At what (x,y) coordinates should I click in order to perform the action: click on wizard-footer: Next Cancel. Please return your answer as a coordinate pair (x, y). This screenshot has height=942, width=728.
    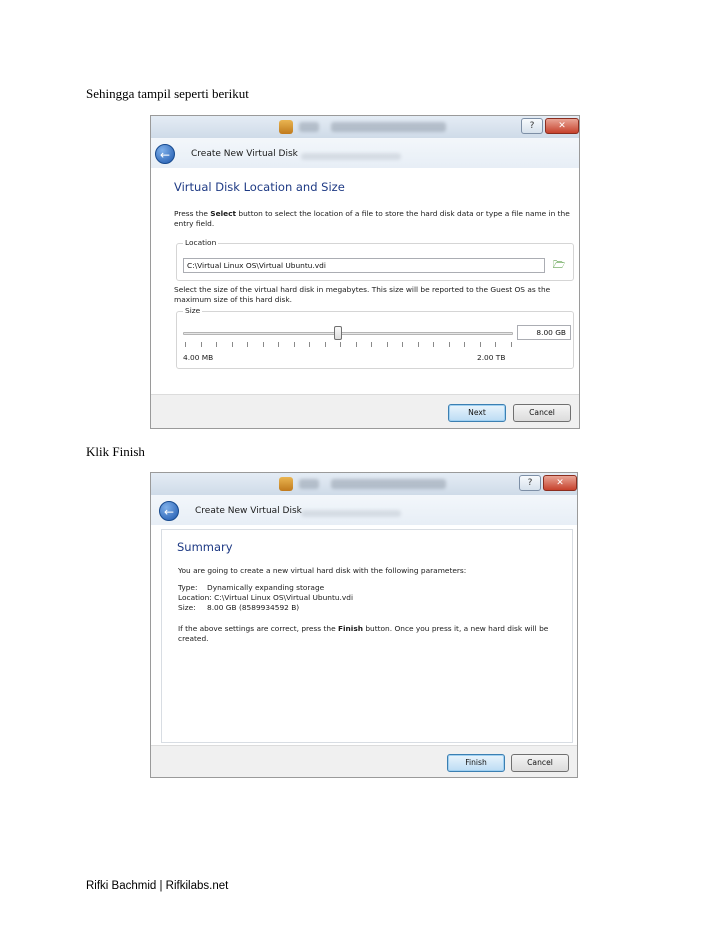
    Looking at the image, I should click on (365, 411).